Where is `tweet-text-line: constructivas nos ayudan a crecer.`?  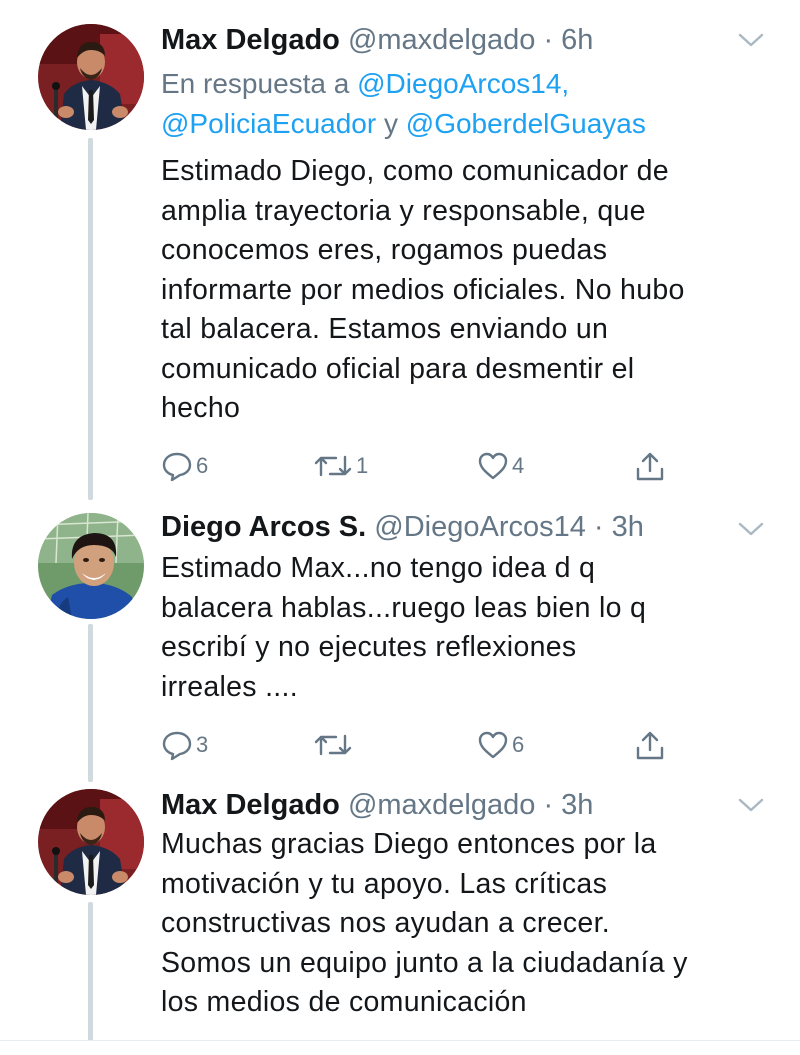
tweet-text-line: constructivas nos ayudan a crecer. is located at coordinates (386, 923).